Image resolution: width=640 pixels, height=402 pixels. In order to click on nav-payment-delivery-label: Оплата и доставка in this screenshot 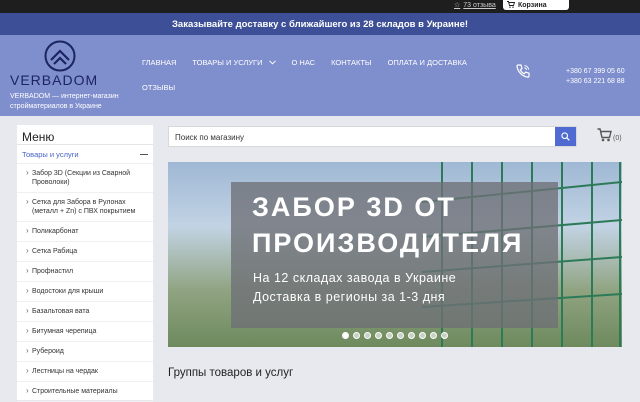, I will do `click(427, 62)`.